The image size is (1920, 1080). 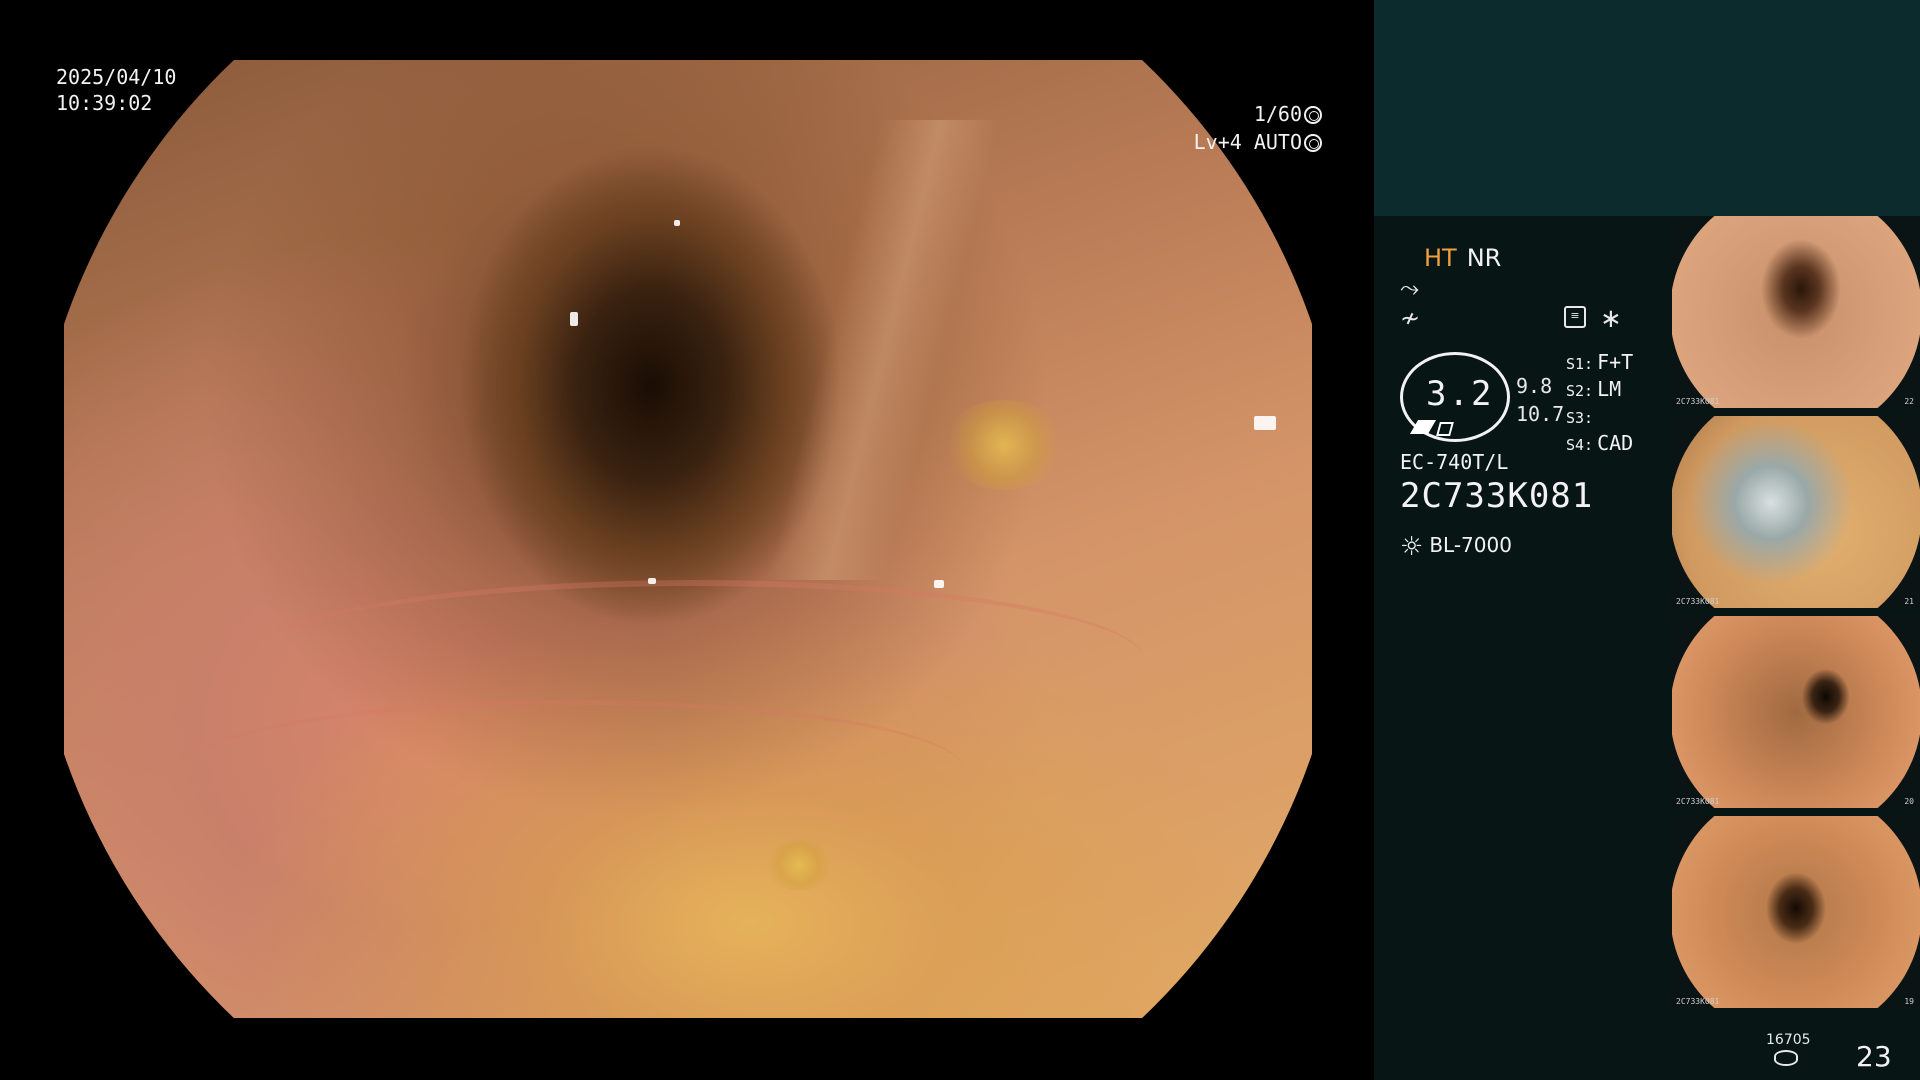 I want to click on exposure-mode: AUTO, so click(x=1277, y=142).